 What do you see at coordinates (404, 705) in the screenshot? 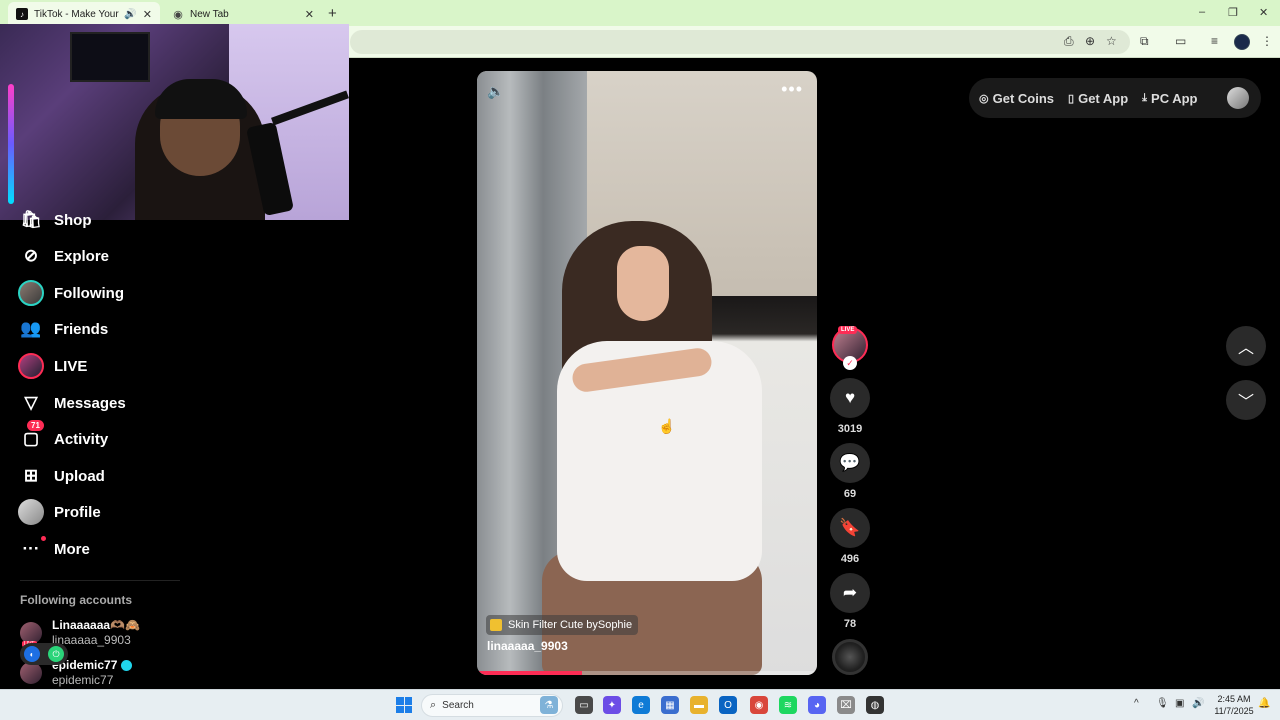
I see `windows-start-icon` at bounding box center [404, 705].